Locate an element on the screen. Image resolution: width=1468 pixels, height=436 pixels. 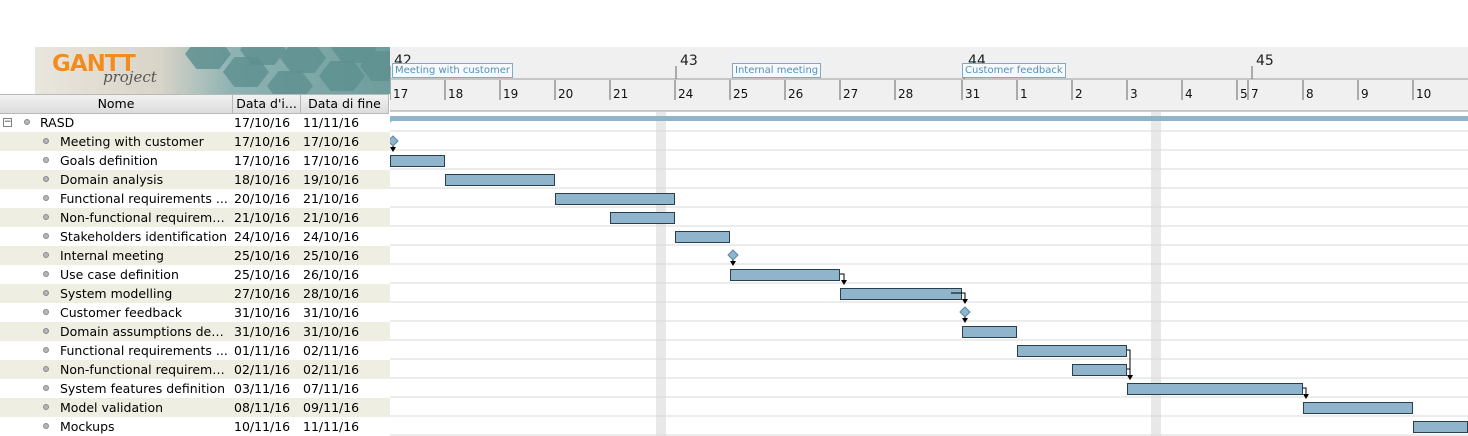
task-row: Use case definition 25/10/16 26/10/16 is located at coordinates (195, 274).